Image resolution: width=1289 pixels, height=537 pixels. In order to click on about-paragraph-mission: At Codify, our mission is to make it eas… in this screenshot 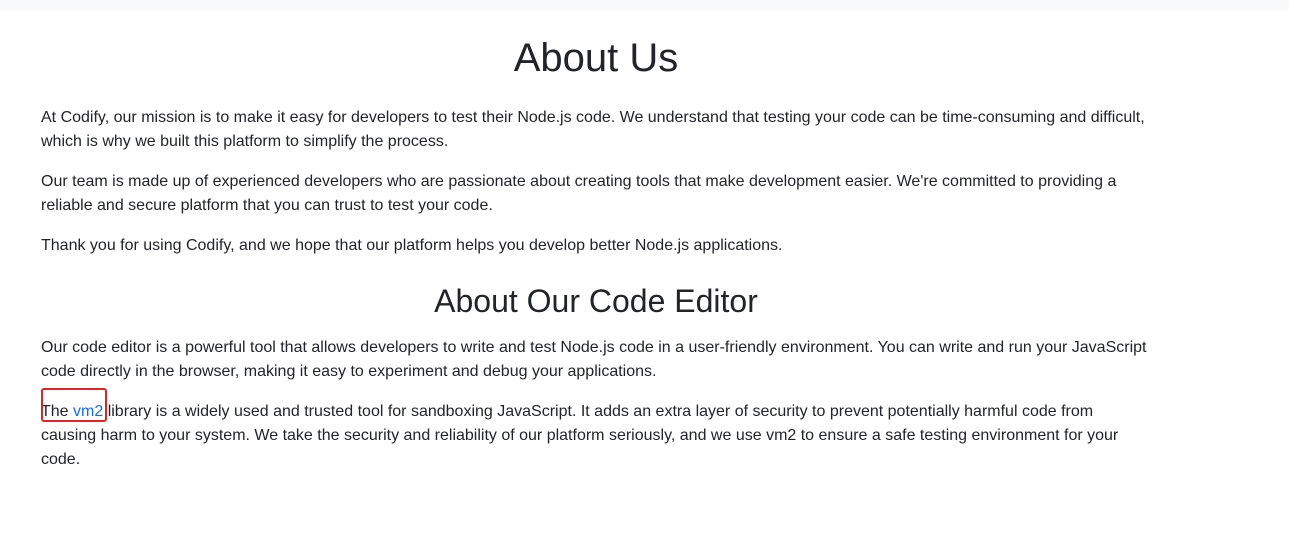, I will do `click(593, 129)`.